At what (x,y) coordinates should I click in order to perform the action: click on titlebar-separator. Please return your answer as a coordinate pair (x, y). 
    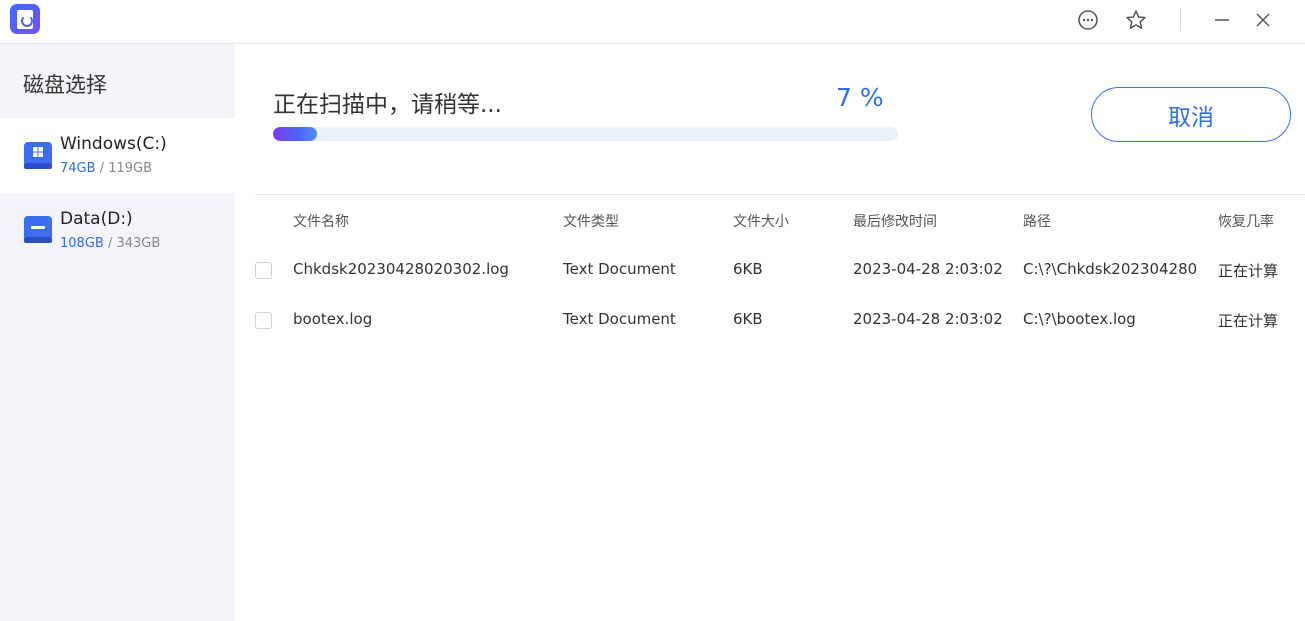
    Looking at the image, I should click on (1180, 19).